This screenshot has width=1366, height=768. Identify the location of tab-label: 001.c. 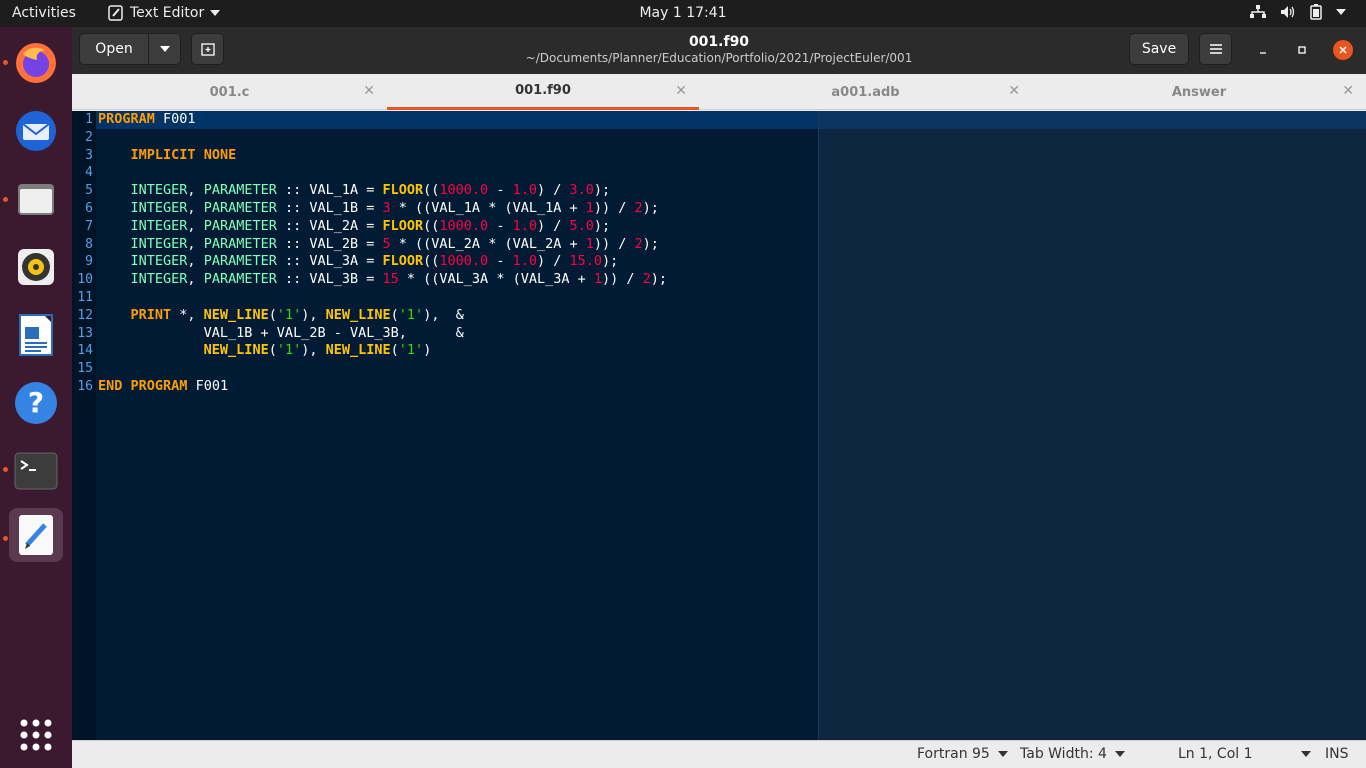
(229, 92).